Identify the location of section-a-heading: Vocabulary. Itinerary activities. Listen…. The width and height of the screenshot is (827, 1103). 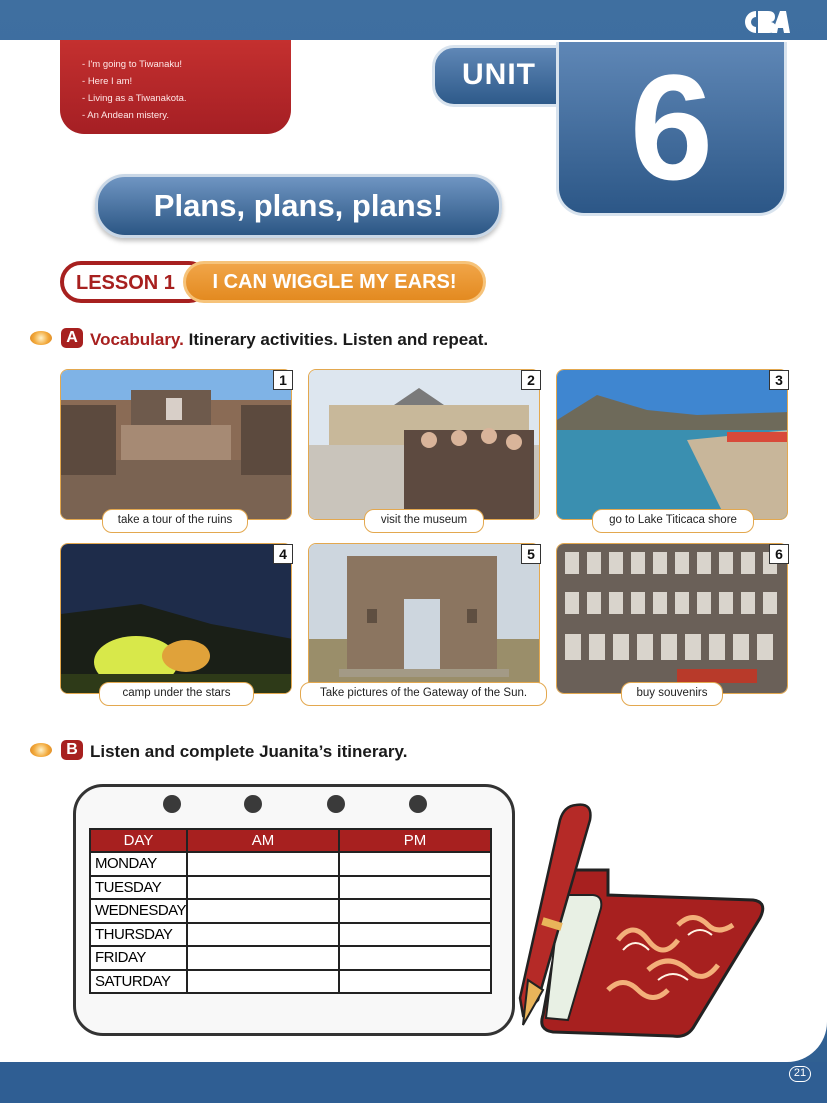
(289, 340).